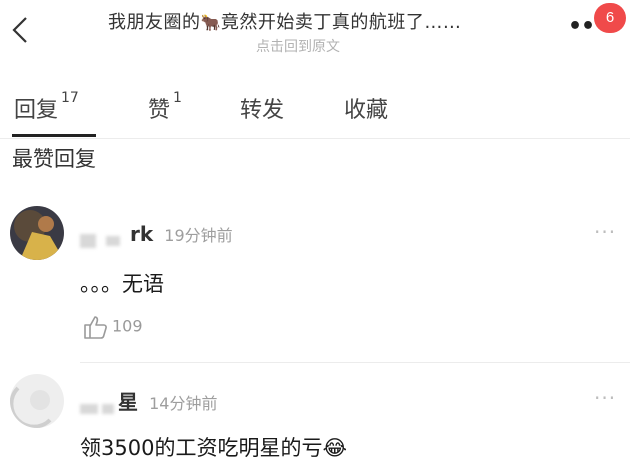  What do you see at coordinates (183, 403) in the screenshot?
I see `comment-time: 14分钟前` at bounding box center [183, 403].